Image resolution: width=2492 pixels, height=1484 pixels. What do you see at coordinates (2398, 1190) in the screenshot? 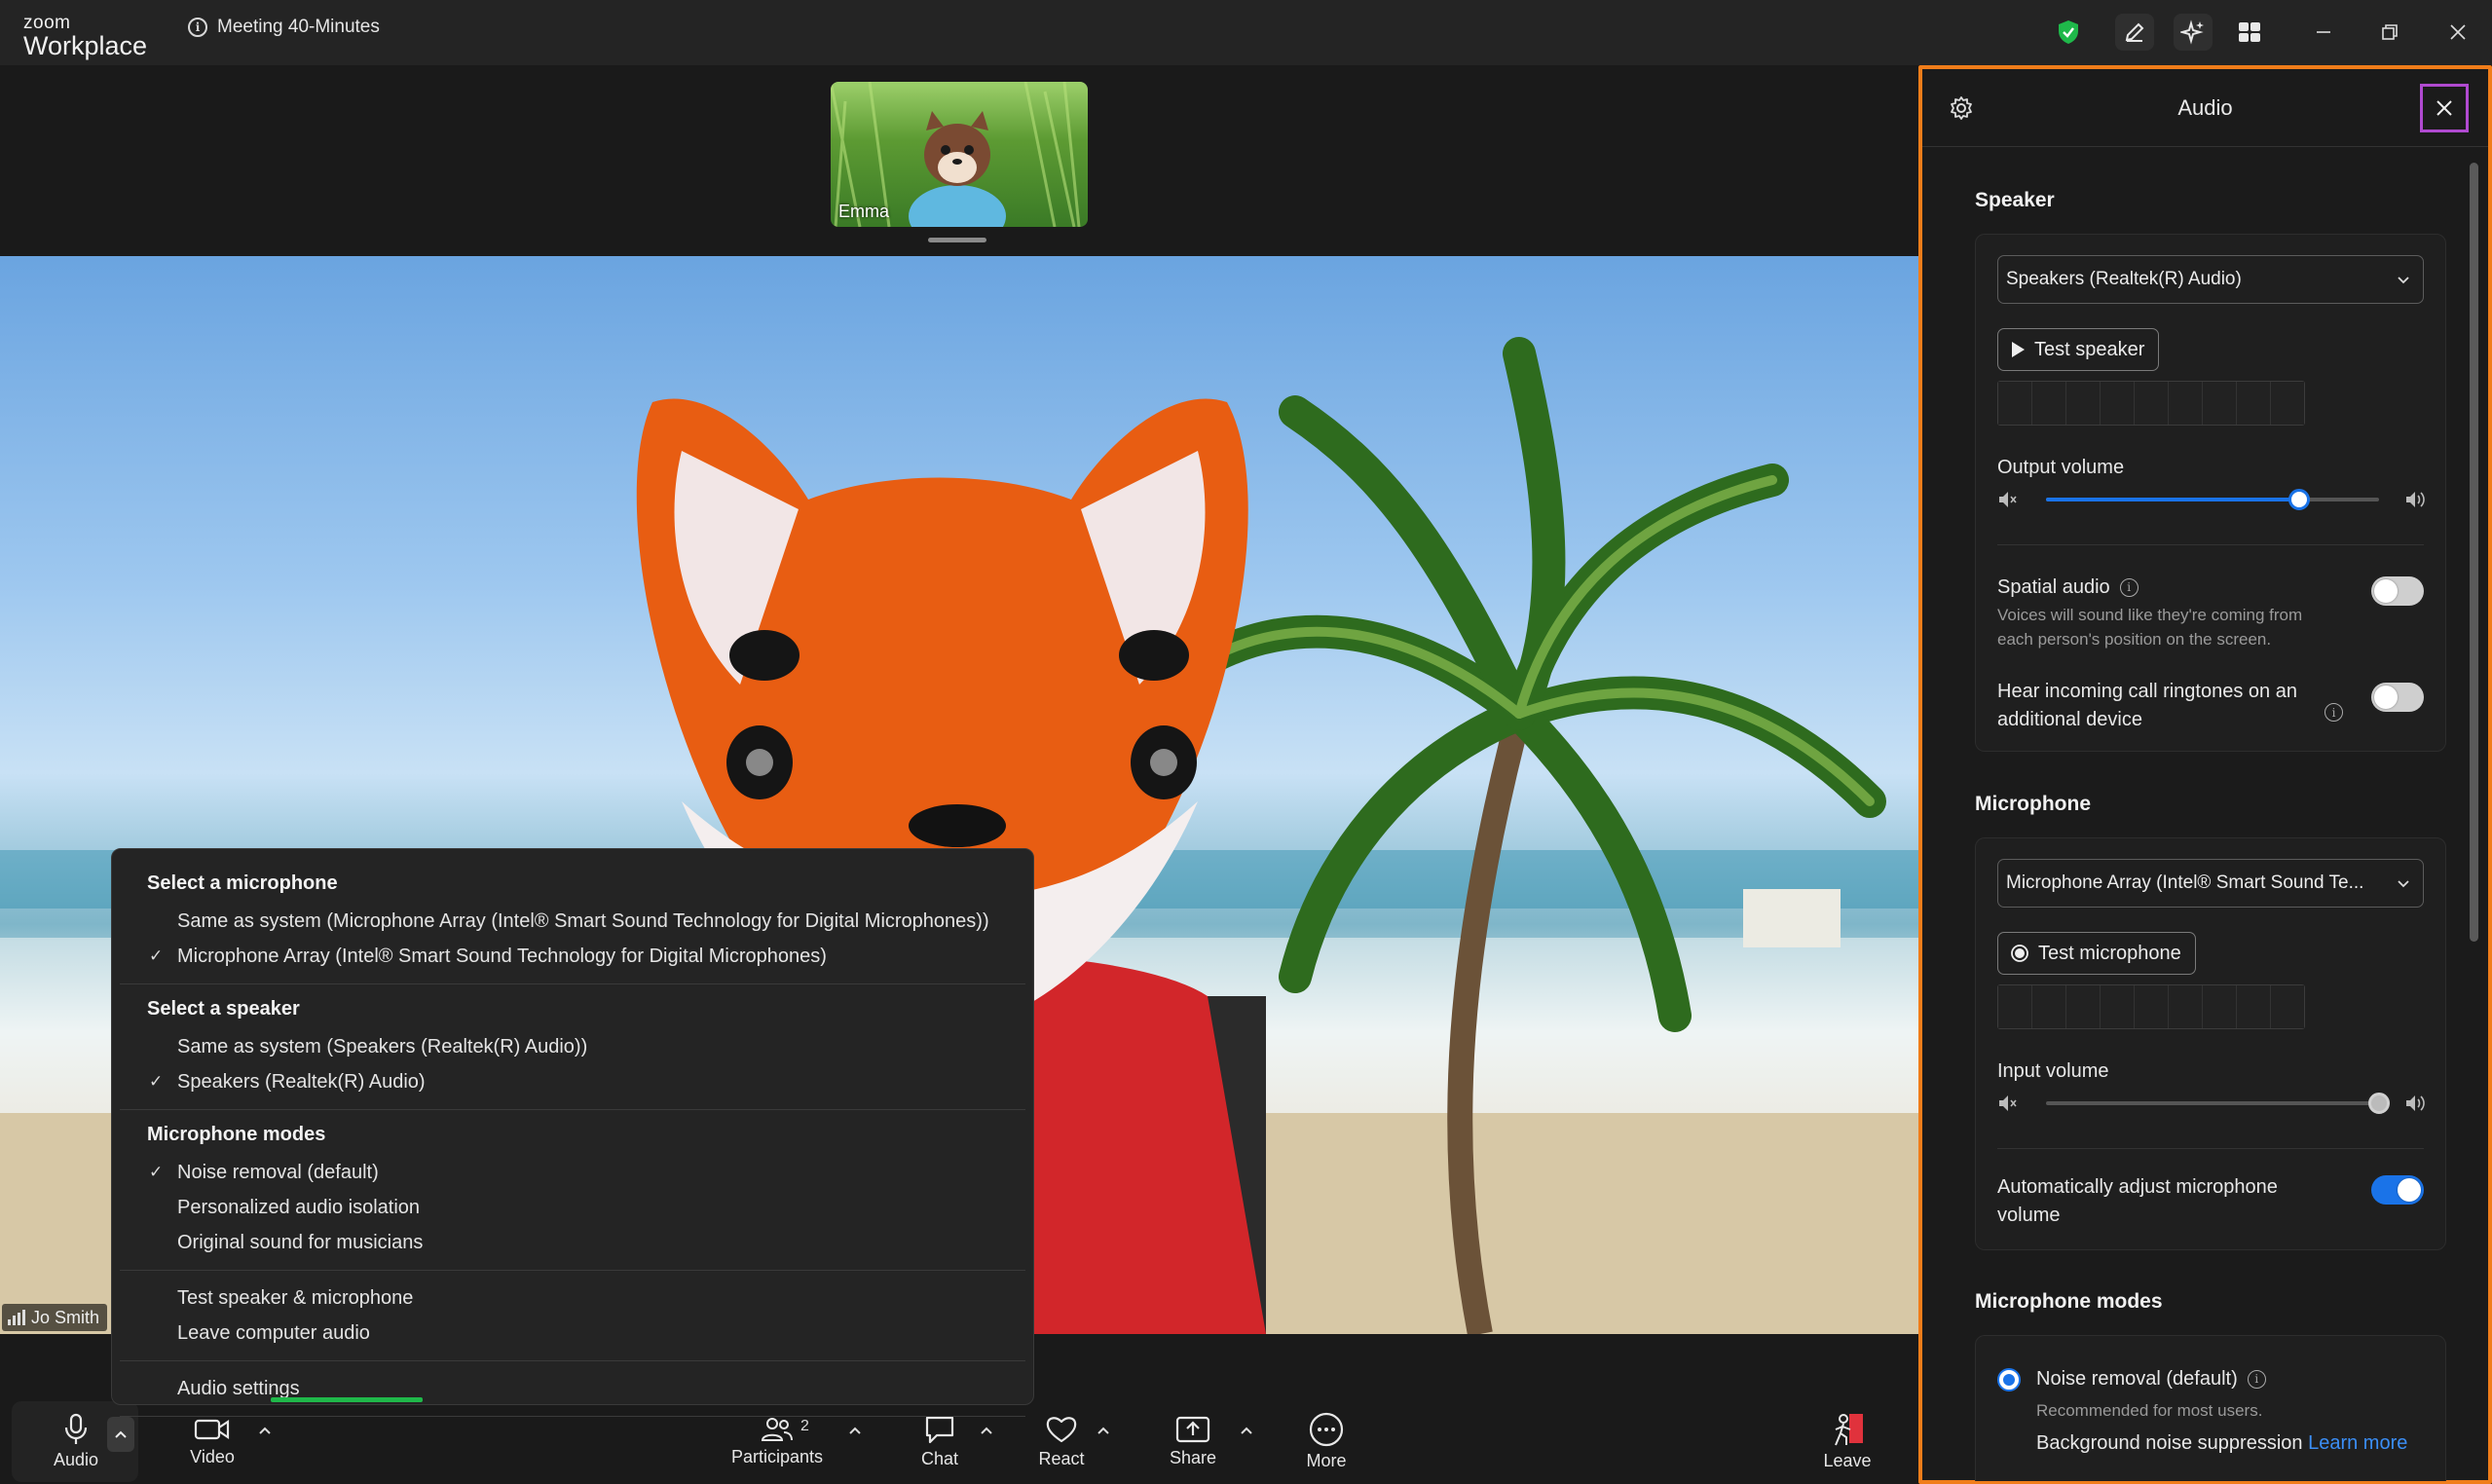
I see `auto-adjust-volume-toggle` at bounding box center [2398, 1190].